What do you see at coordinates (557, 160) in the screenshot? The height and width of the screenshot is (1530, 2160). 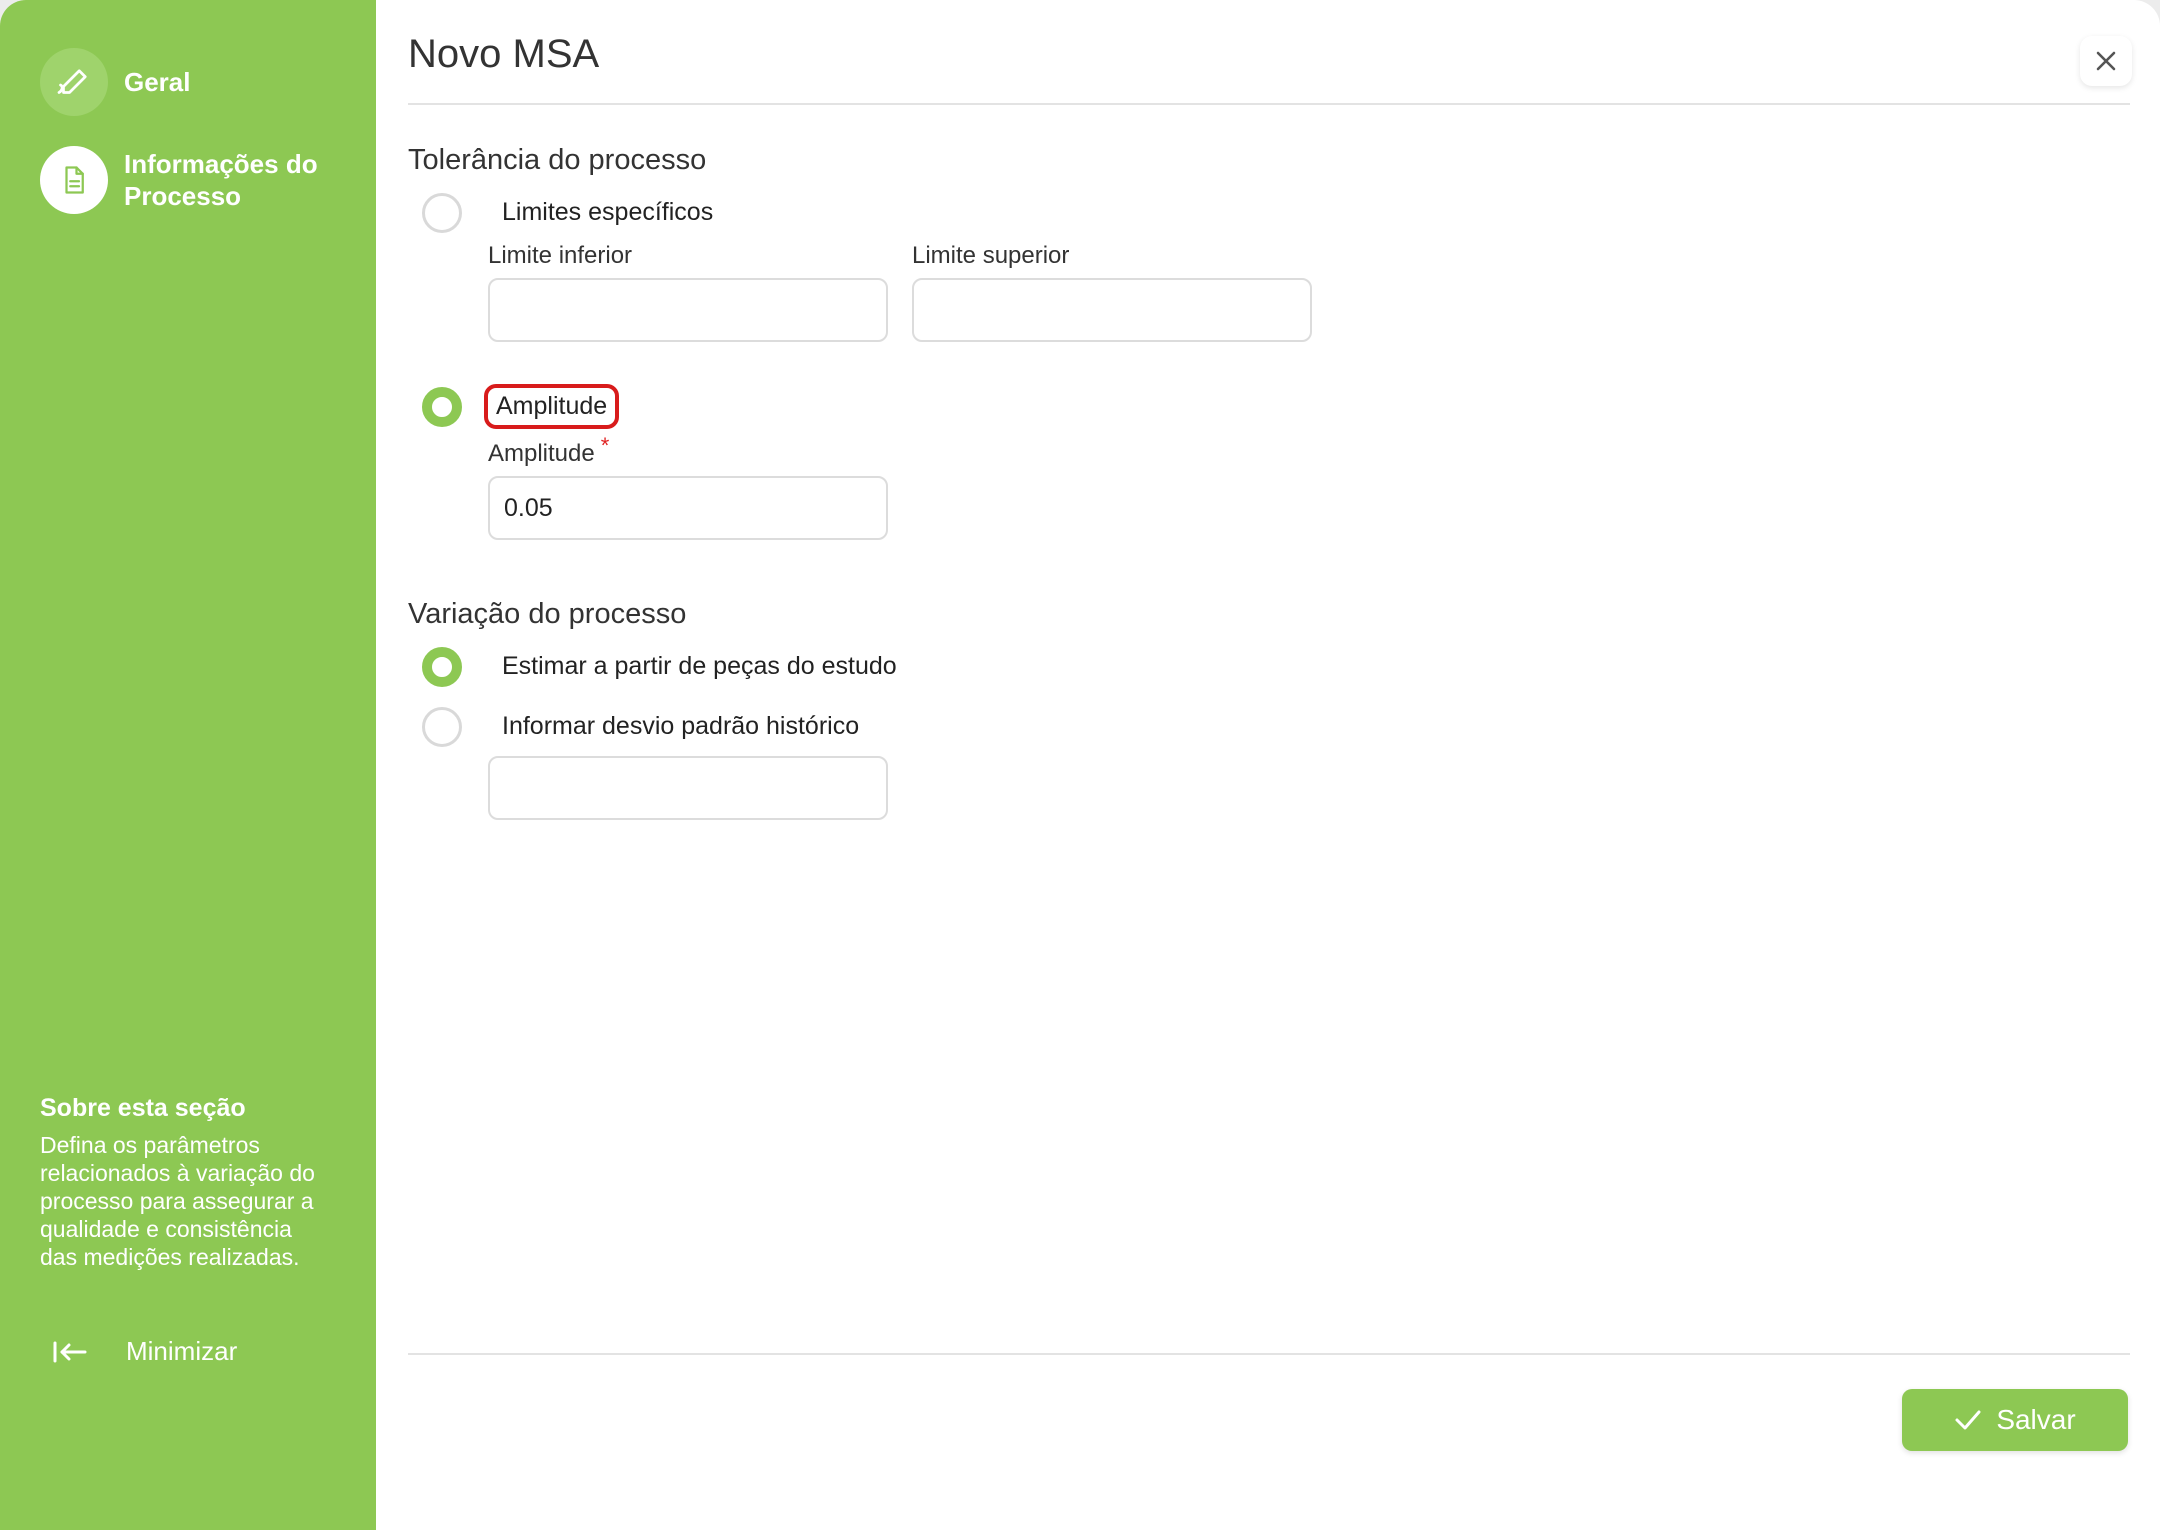 I see `section-title-tolerance: Tolerância do processo` at bounding box center [557, 160].